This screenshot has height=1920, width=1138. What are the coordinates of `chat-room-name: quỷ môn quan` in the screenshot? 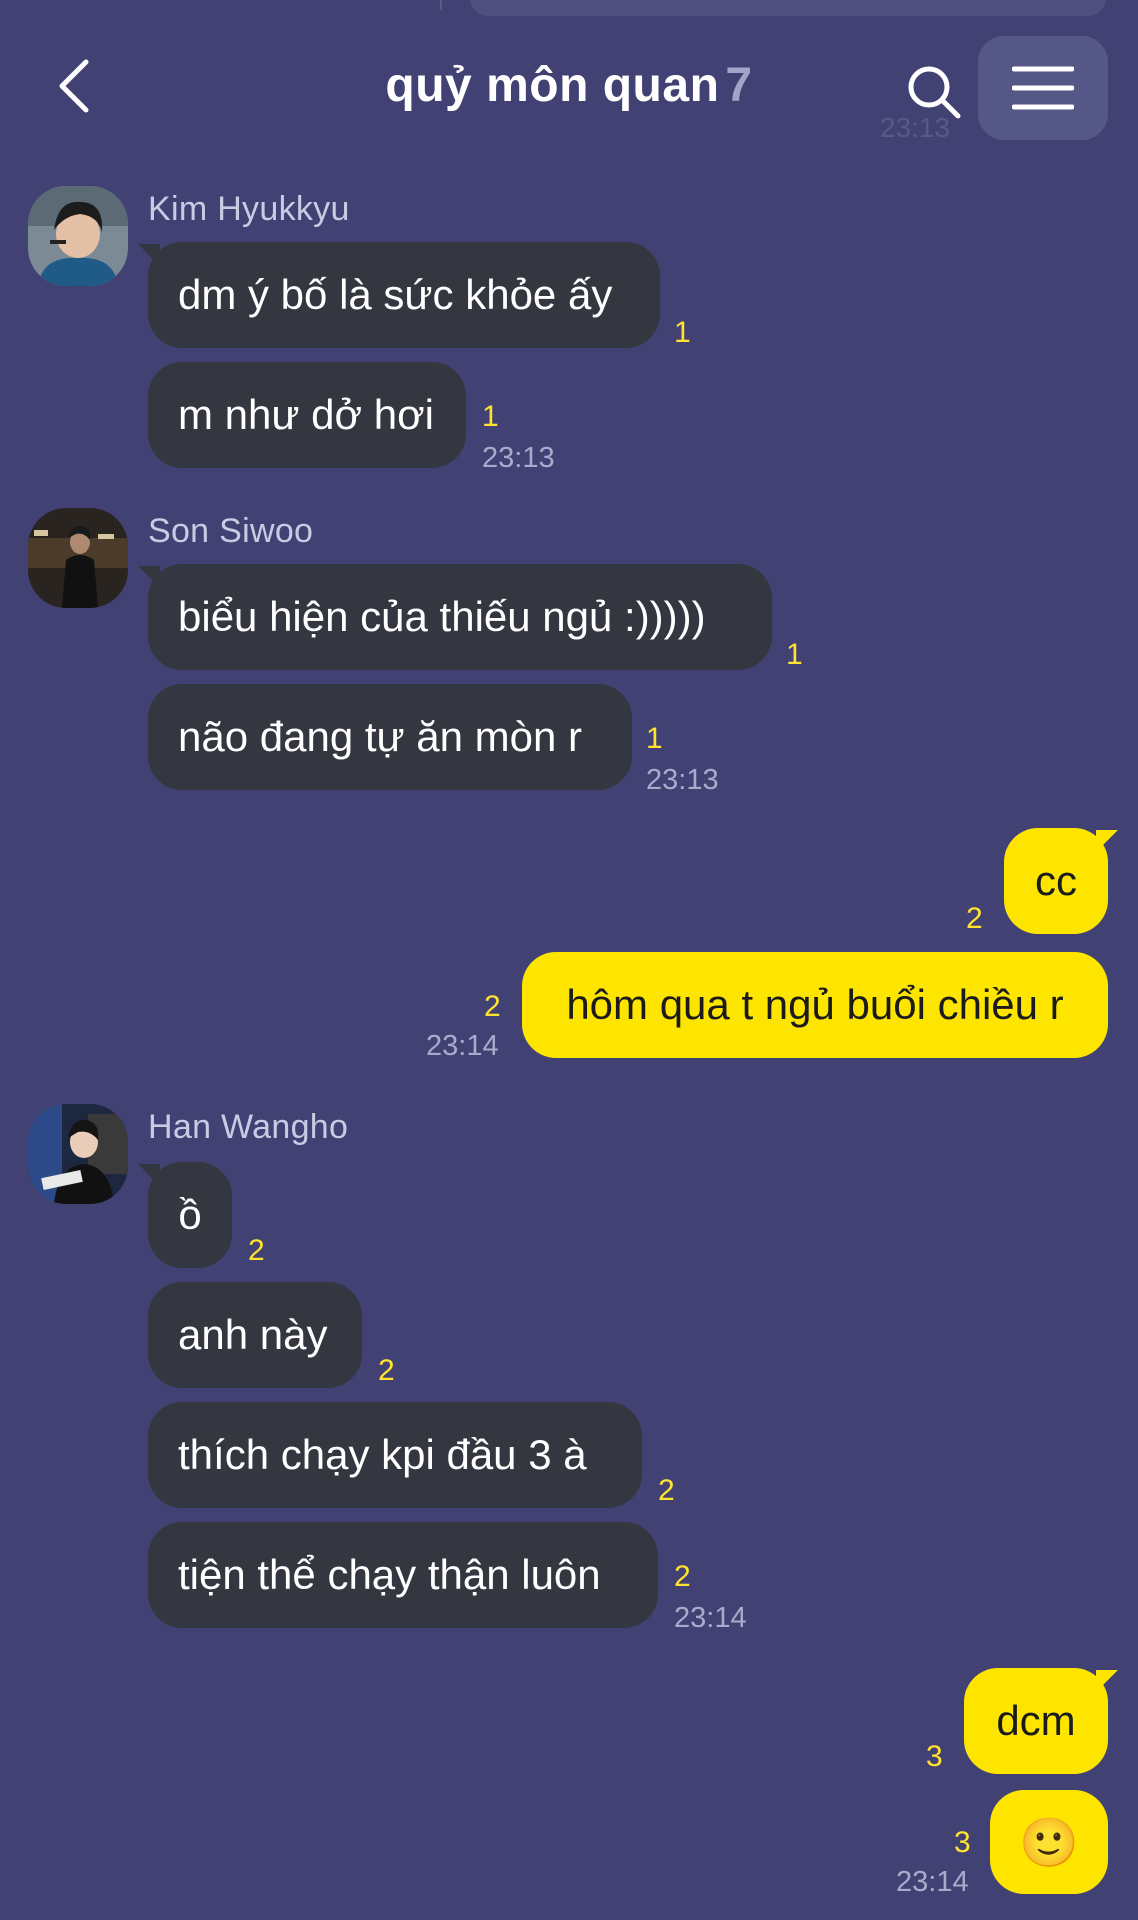 It's located at (552, 85).